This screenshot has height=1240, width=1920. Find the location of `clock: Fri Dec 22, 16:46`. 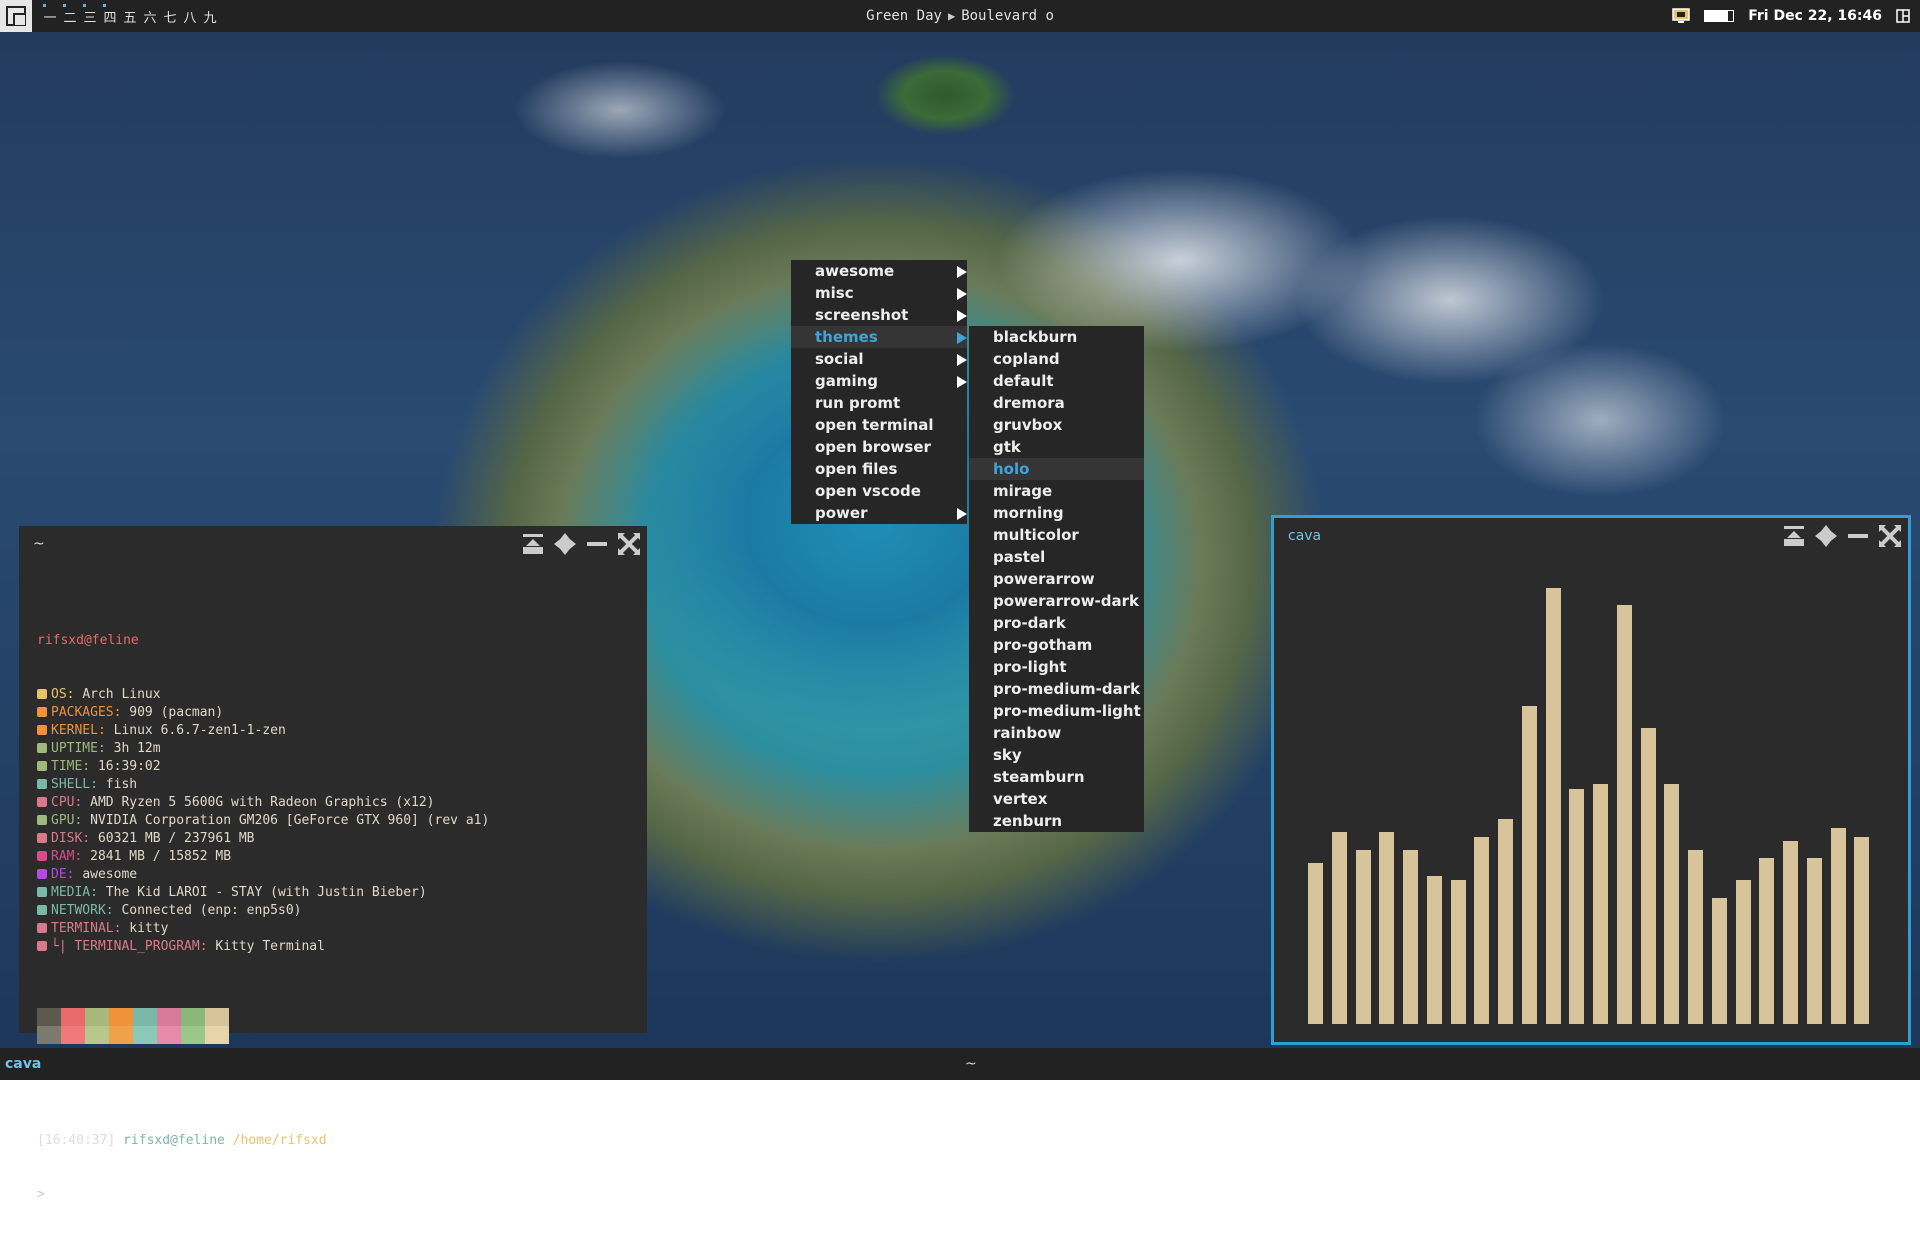

clock: Fri Dec 22, 16:46 is located at coordinates (1815, 16).